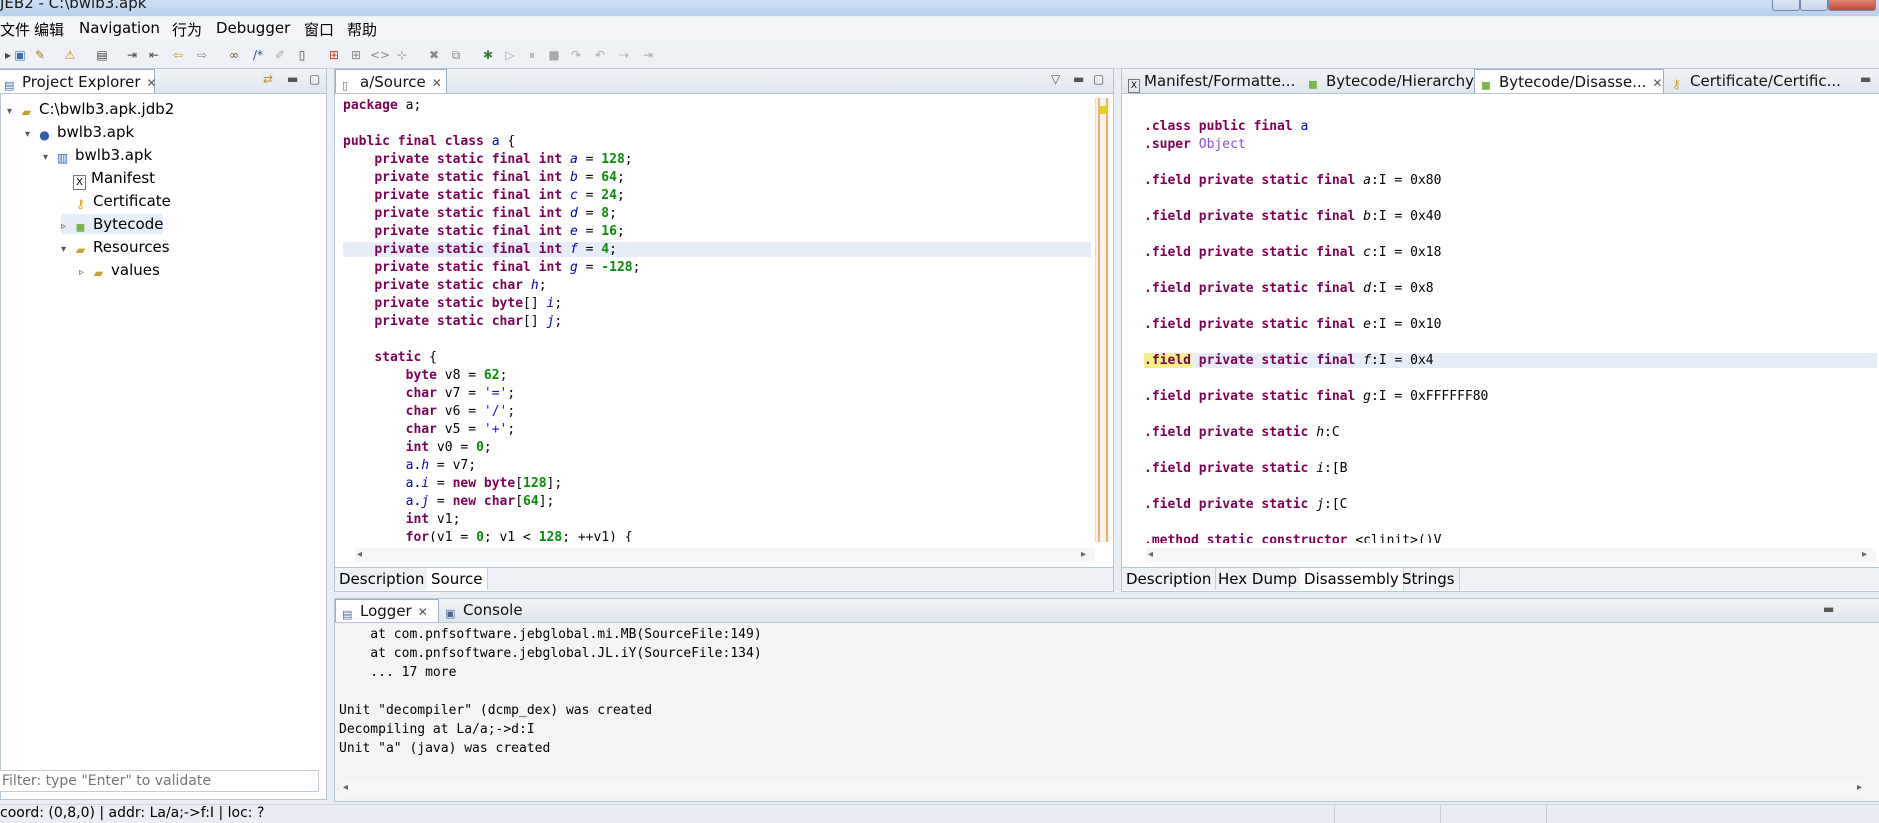  I want to click on rename-icon: ✐, so click(280, 55).